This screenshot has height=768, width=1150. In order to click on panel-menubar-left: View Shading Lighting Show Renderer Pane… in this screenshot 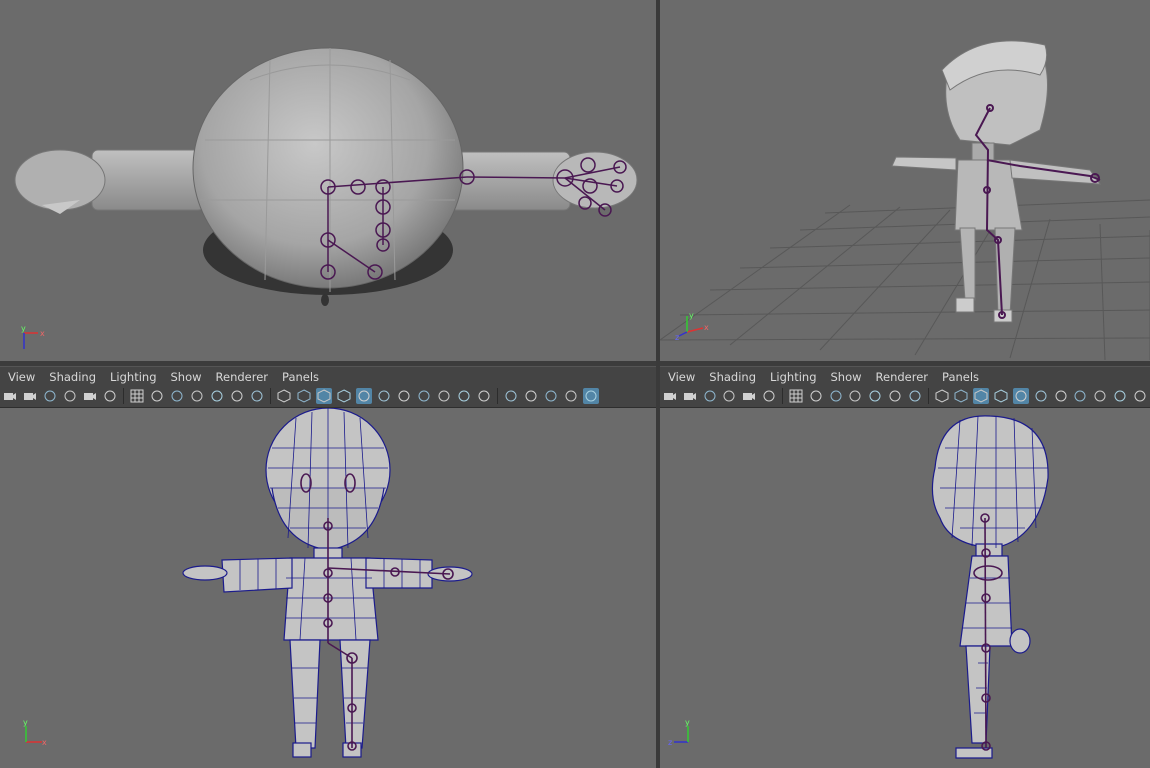, I will do `click(328, 376)`.